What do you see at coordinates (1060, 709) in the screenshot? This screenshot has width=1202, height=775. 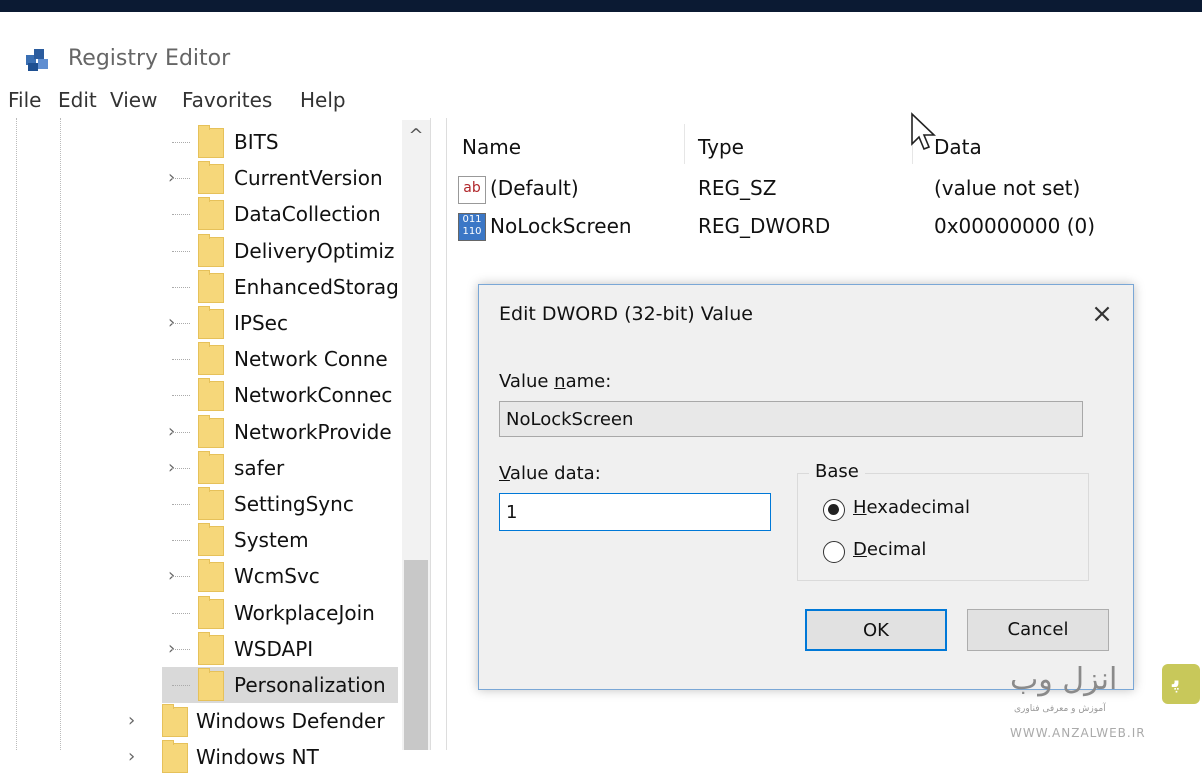 I see `watermark-subtitle: آموزش و معرفی فناوری` at bounding box center [1060, 709].